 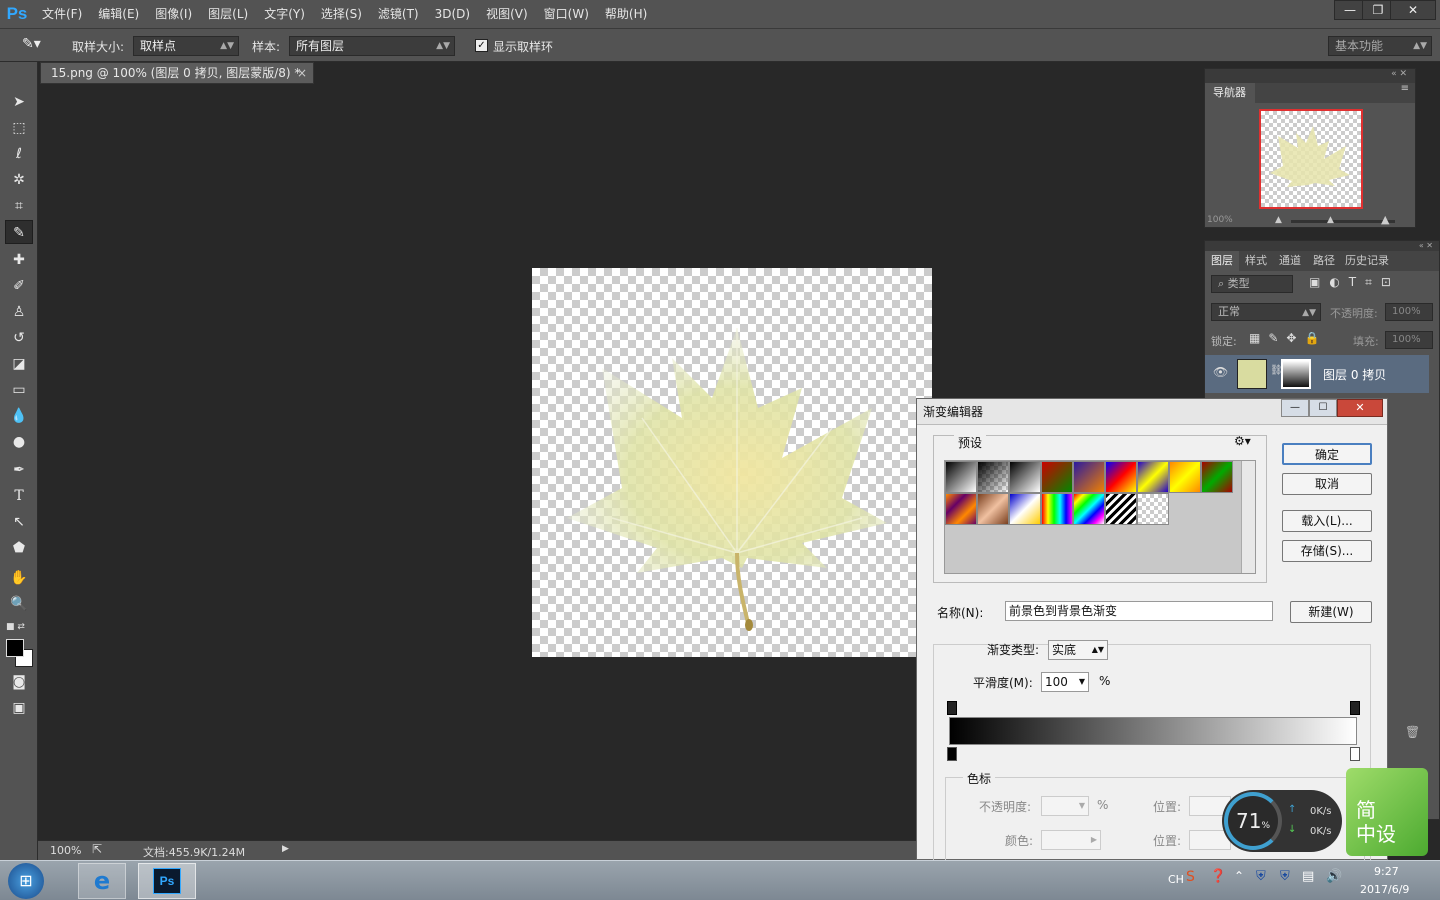 What do you see at coordinates (1413, 10) in the screenshot?
I see `close-window-button: ✕` at bounding box center [1413, 10].